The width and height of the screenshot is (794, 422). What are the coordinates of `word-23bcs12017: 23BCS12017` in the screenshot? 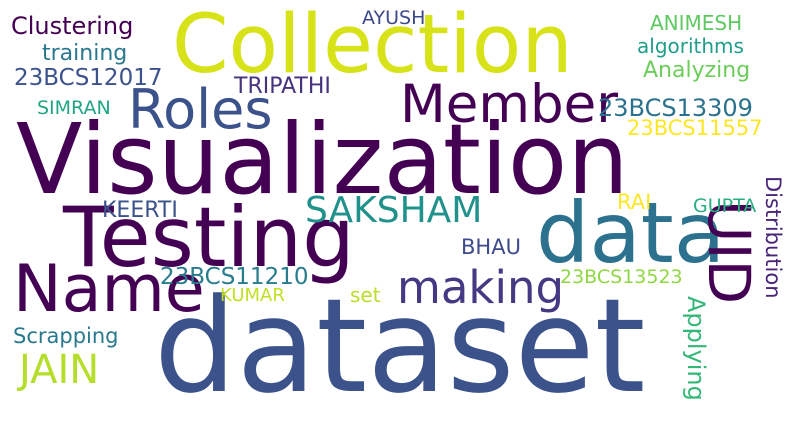 It's located at (88, 78).